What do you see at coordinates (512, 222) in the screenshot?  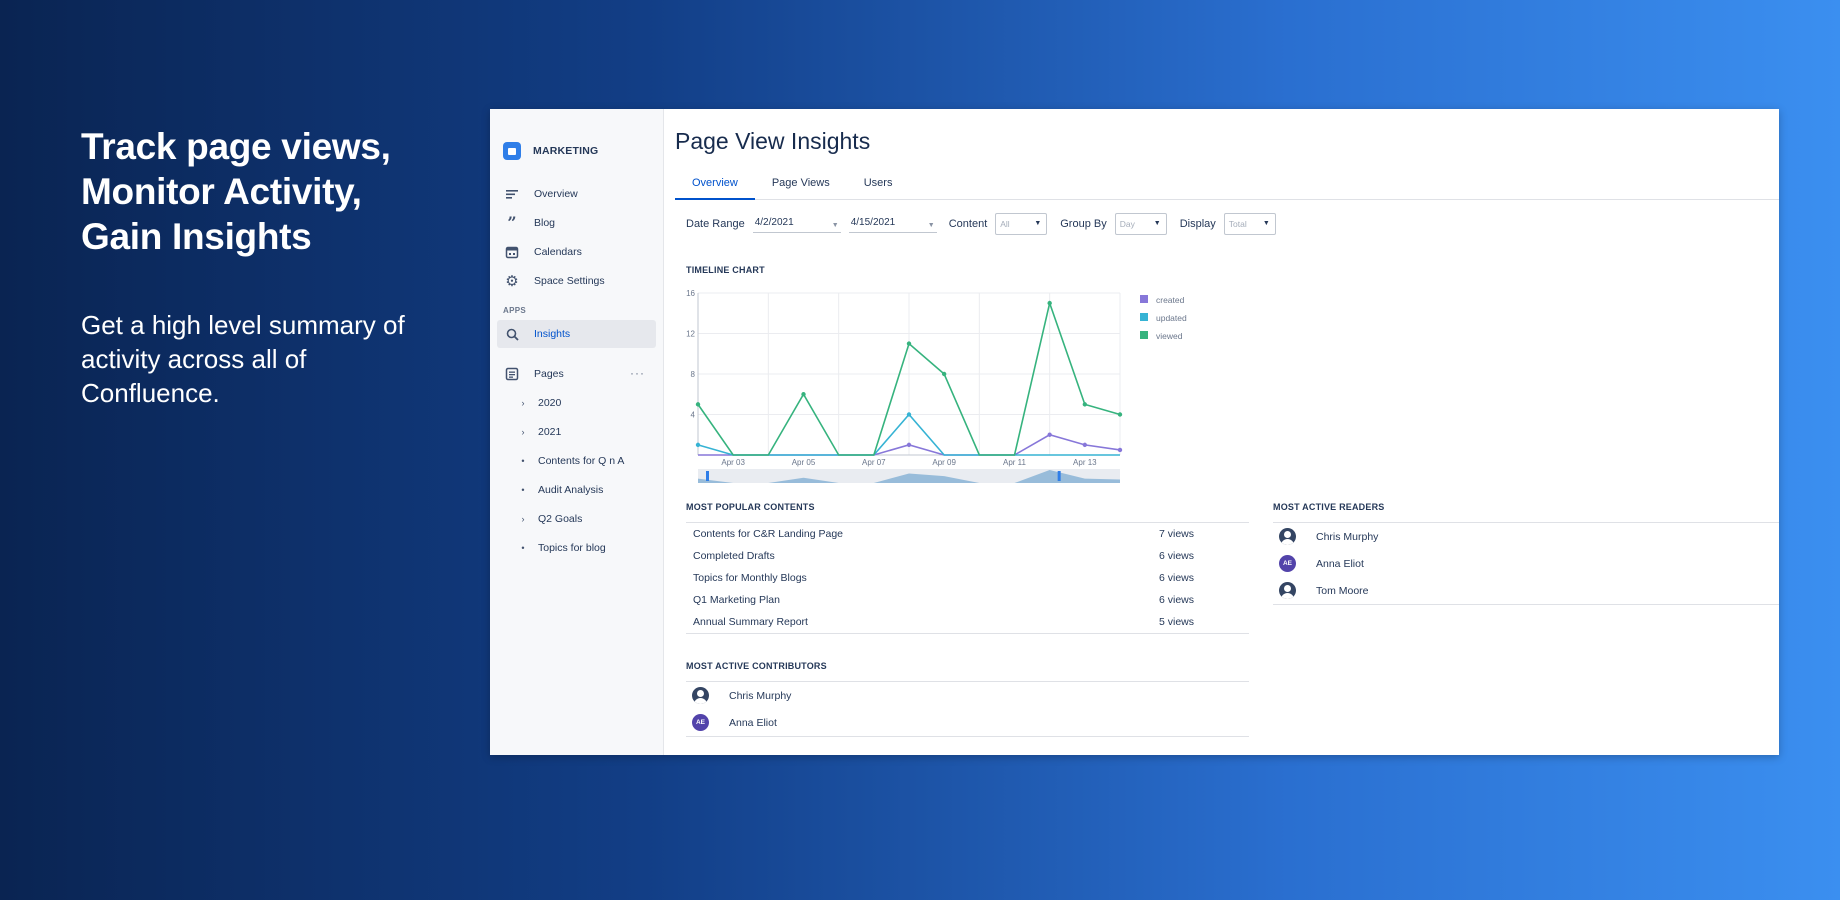 I see `quote-icon: ”` at bounding box center [512, 222].